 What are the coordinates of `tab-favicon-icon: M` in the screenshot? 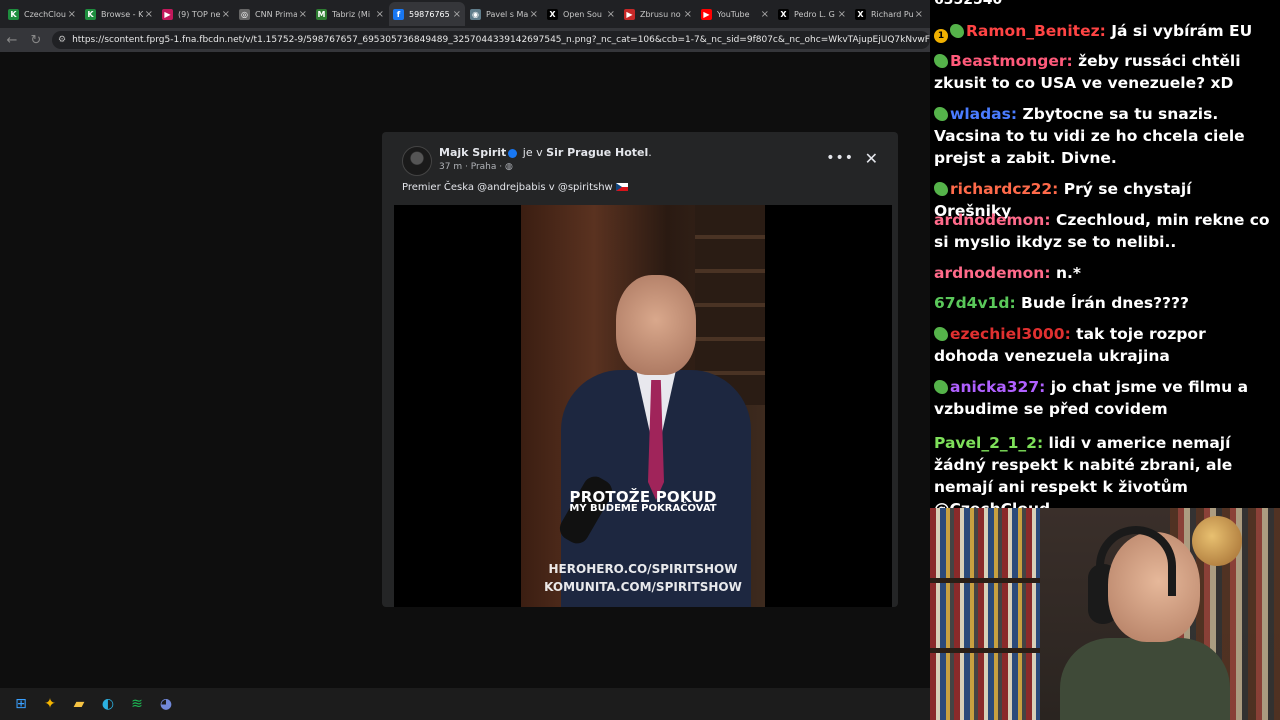 It's located at (321, 14).